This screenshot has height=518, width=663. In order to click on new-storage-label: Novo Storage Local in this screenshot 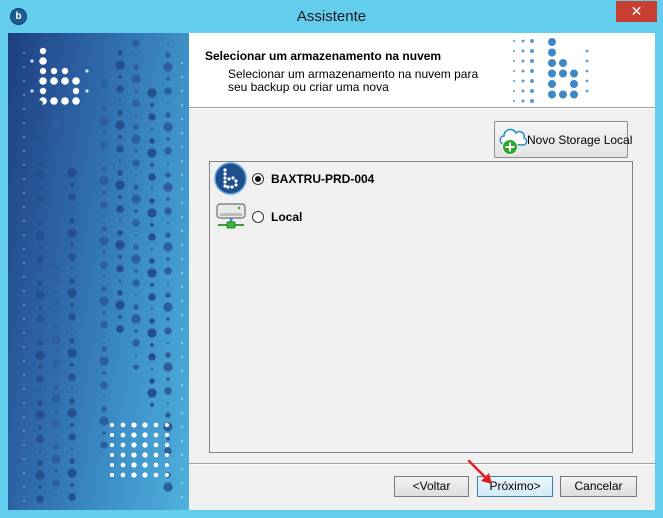, I will do `click(580, 140)`.